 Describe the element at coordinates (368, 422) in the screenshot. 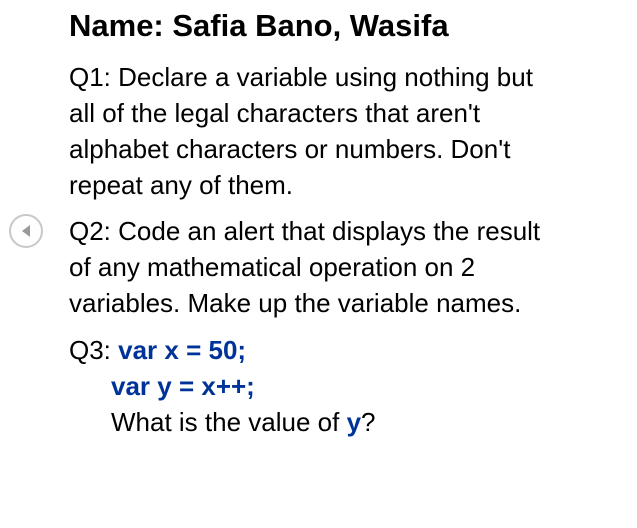

I see `question-3-text-after: ?` at that location.